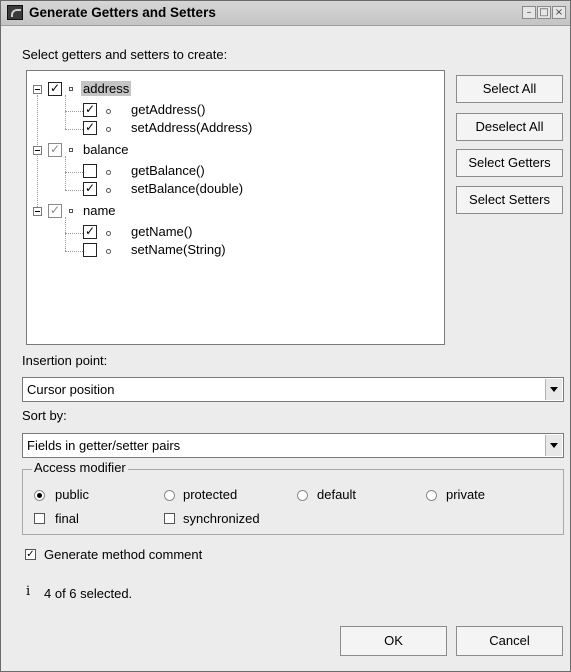 The height and width of the screenshot is (672, 571). Describe the element at coordinates (293, 445) in the screenshot. I see `sort-by-select: Fields in getter/setter pairs` at that location.